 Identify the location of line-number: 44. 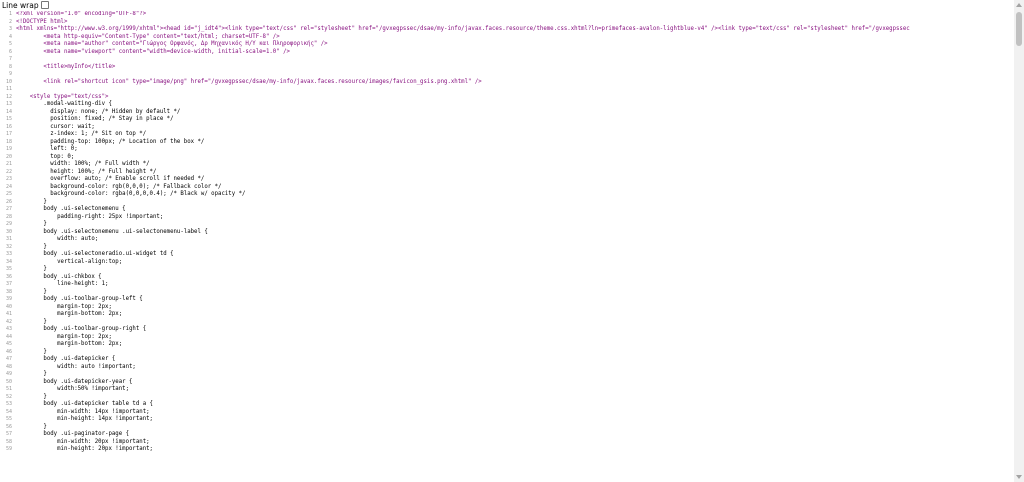
(8, 336).